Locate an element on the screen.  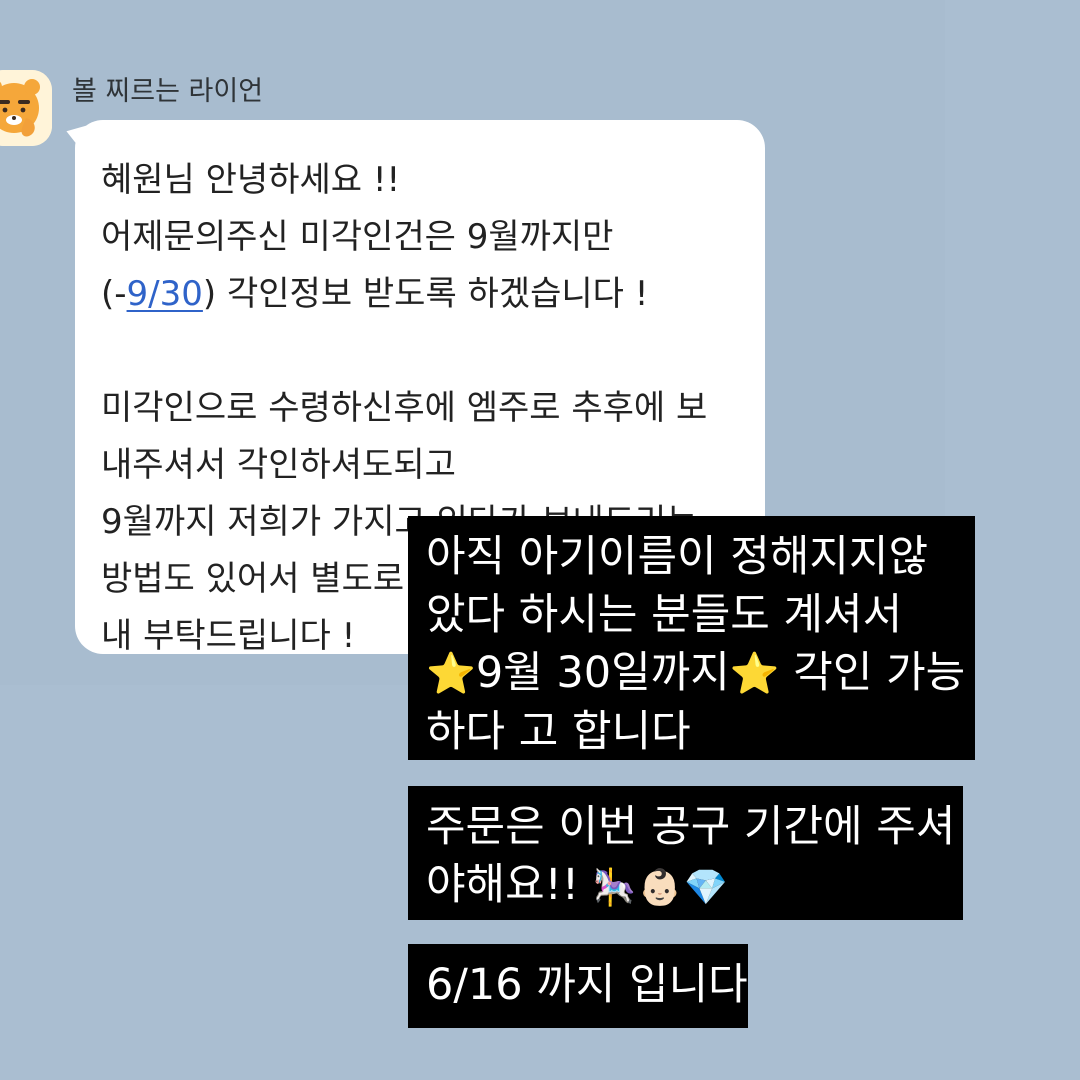
message-line-4: 미각인으로 수령하신후에 엠주로 추후에 보 is located at coordinates (404, 408).